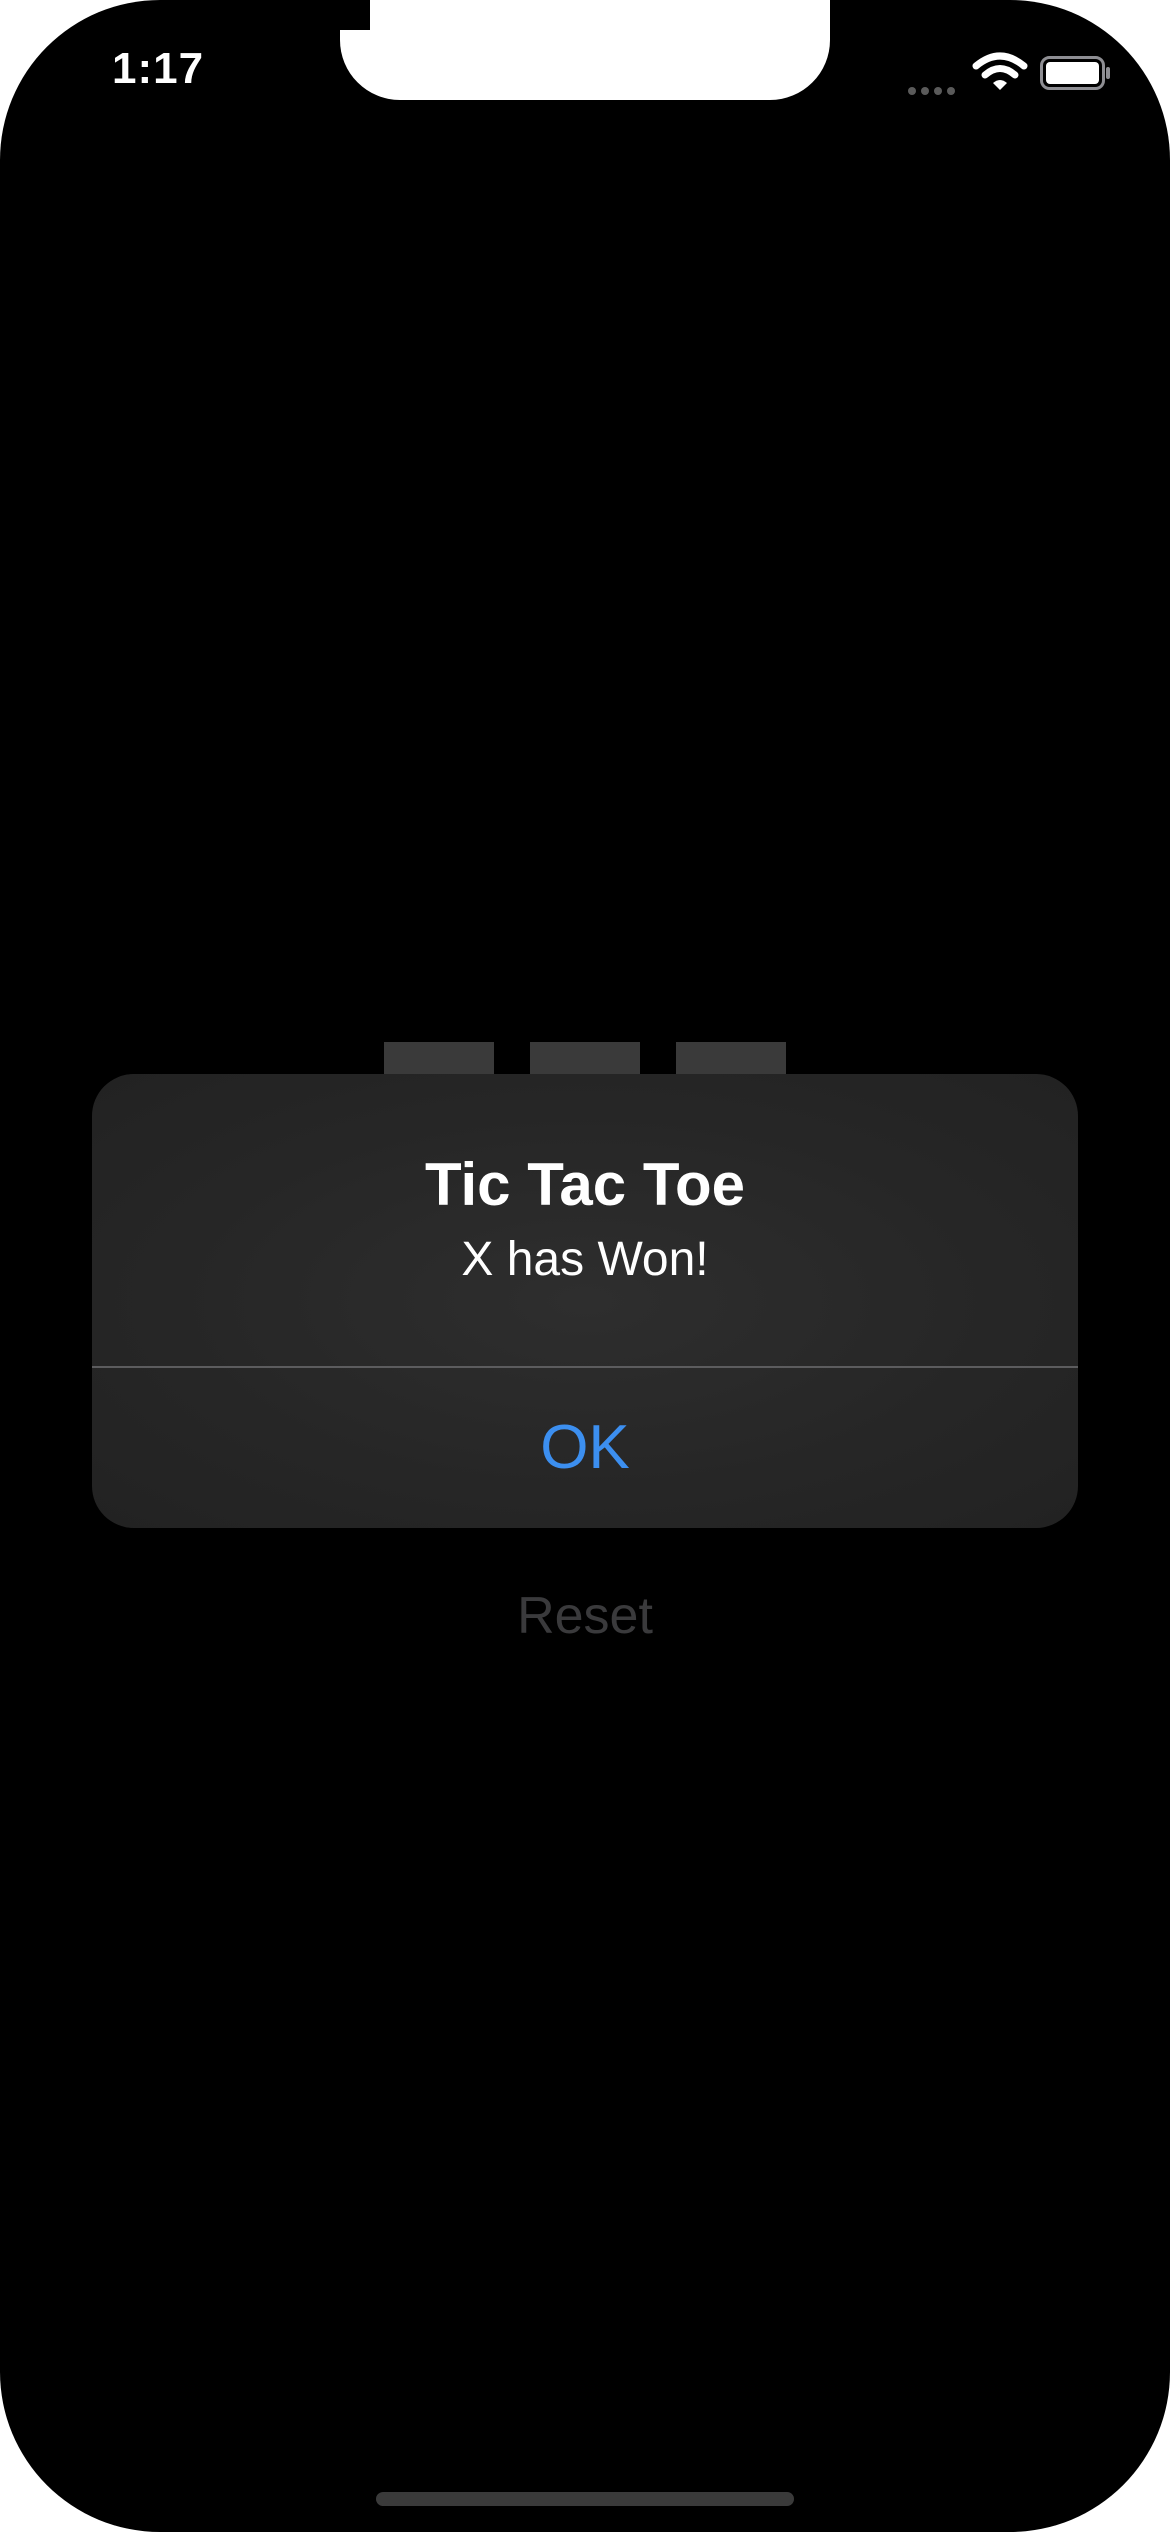 The height and width of the screenshot is (2532, 1170). I want to click on status-icons, so click(1010, 74).